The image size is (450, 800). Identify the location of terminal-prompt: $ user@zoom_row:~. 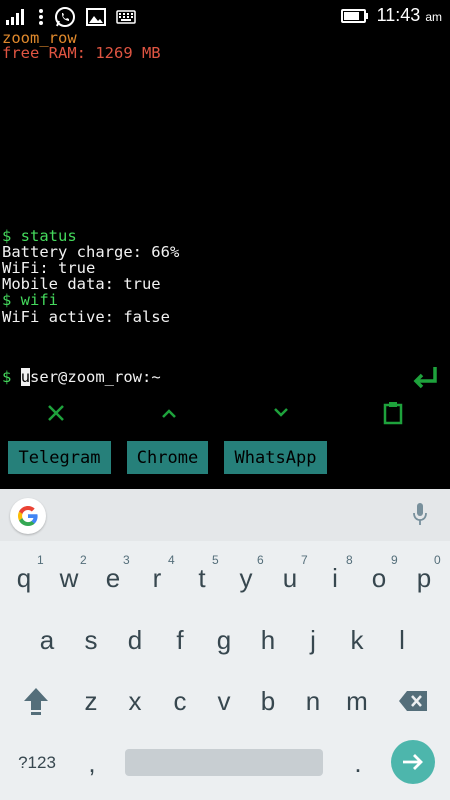
(81, 377).